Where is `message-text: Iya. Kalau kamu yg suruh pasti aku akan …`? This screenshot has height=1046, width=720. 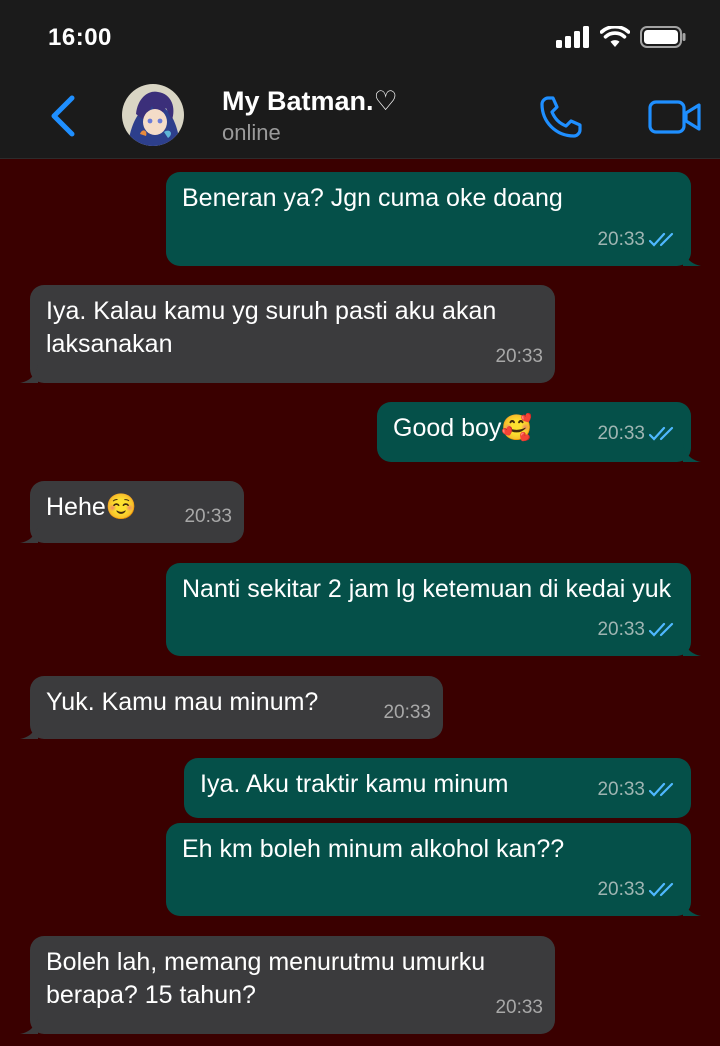 message-text: Iya. Kalau kamu yg suruh pasti aku akan … is located at coordinates (271, 327).